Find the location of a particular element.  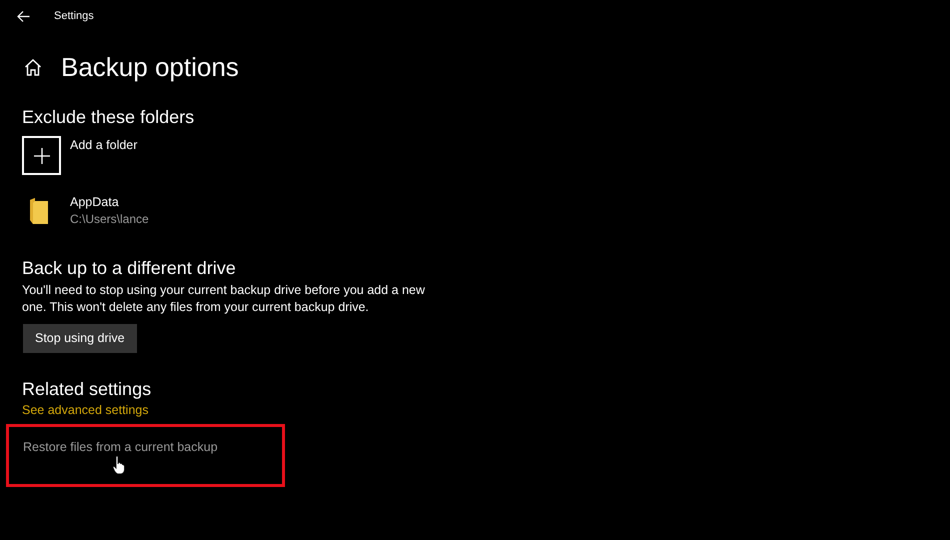

add-folder-button is located at coordinates (41, 155).